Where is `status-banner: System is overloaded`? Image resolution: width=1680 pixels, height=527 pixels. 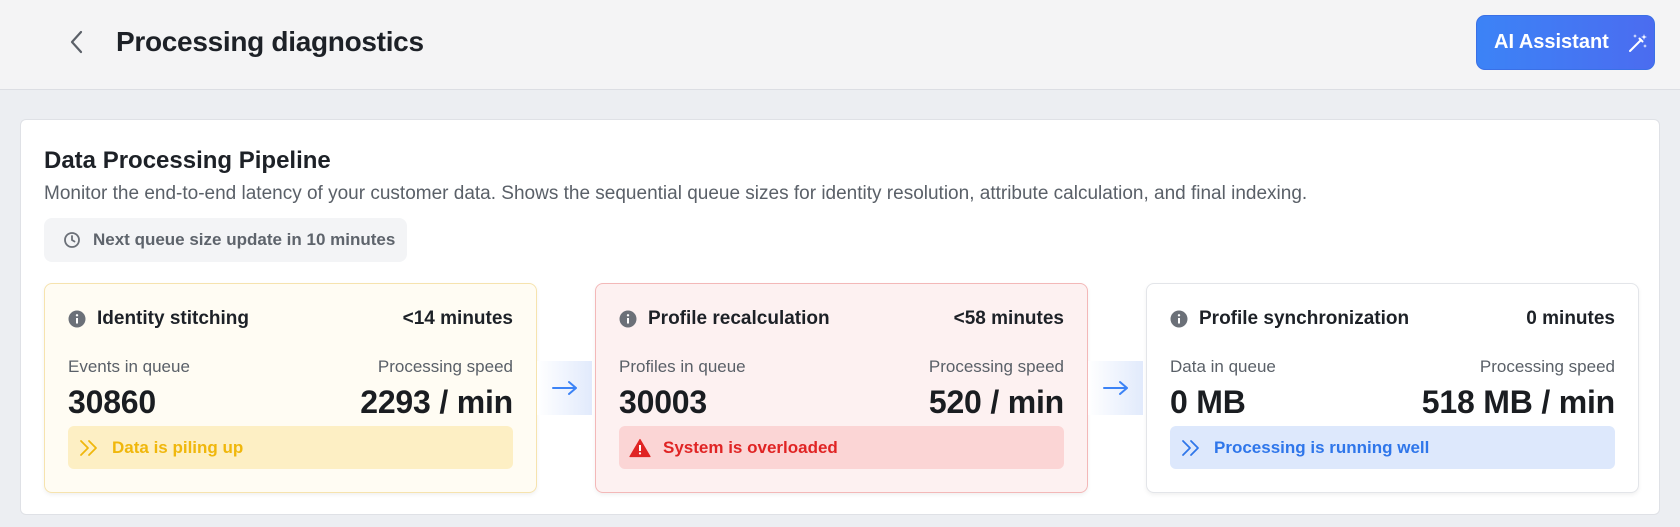
status-banner: System is overloaded is located at coordinates (841, 447).